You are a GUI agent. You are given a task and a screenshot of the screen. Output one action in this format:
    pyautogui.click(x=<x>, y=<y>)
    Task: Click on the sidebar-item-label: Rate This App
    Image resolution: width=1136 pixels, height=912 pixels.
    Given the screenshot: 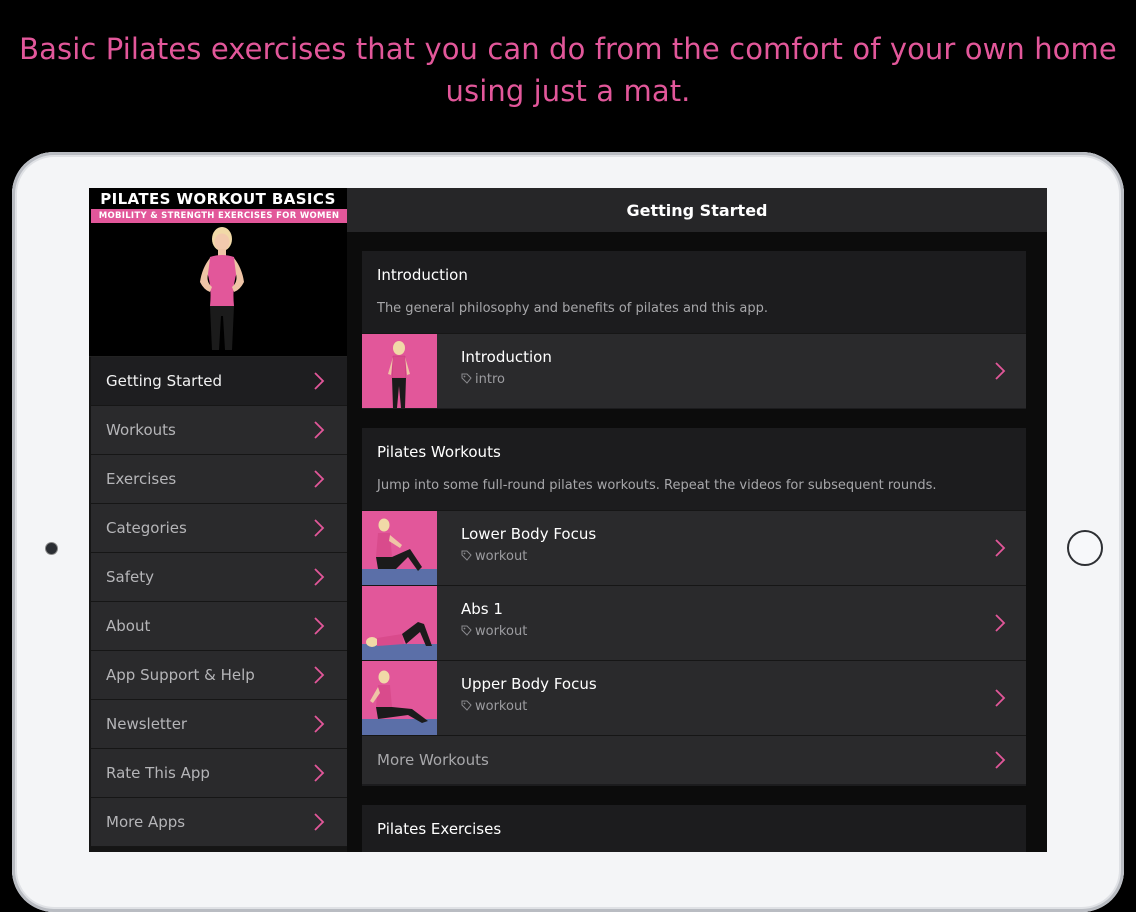 What is the action you would take?
    pyautogui.click(x=158, y=773)
    